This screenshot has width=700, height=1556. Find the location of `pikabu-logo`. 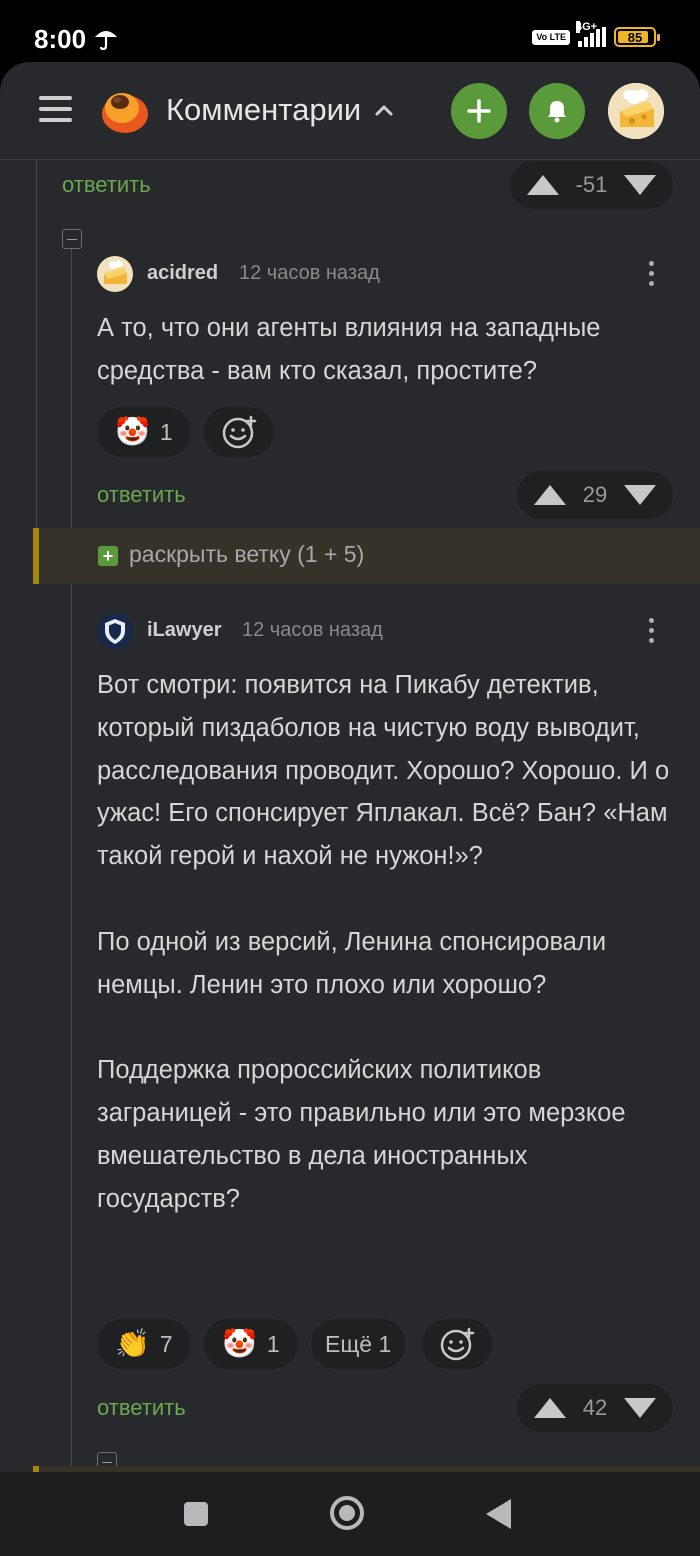

pikabu-logo is located at coordinates (125, 113).